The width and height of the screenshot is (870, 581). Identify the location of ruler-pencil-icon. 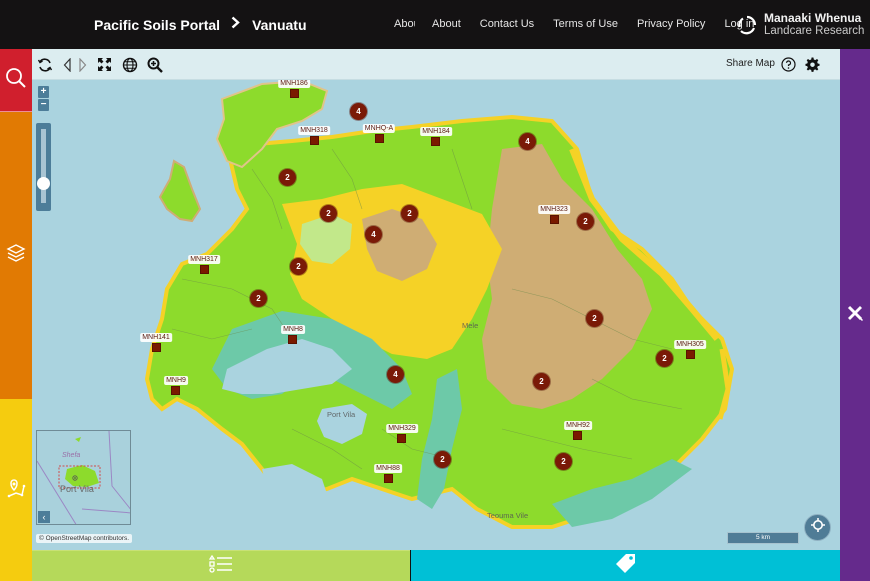
(855, 315).